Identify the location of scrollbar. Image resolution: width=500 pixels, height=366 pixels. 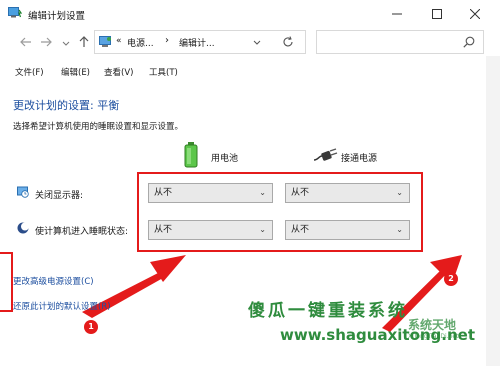
(493, 211).